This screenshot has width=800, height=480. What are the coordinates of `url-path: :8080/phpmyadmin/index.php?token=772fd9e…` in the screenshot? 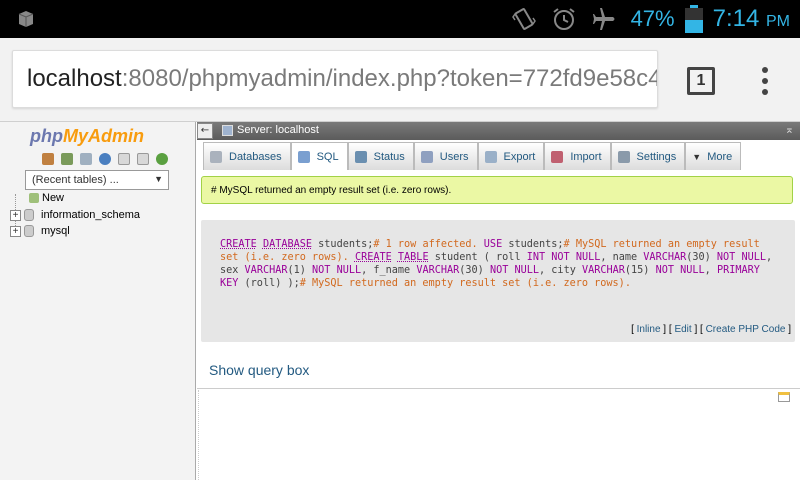 It's located at (389, 78).